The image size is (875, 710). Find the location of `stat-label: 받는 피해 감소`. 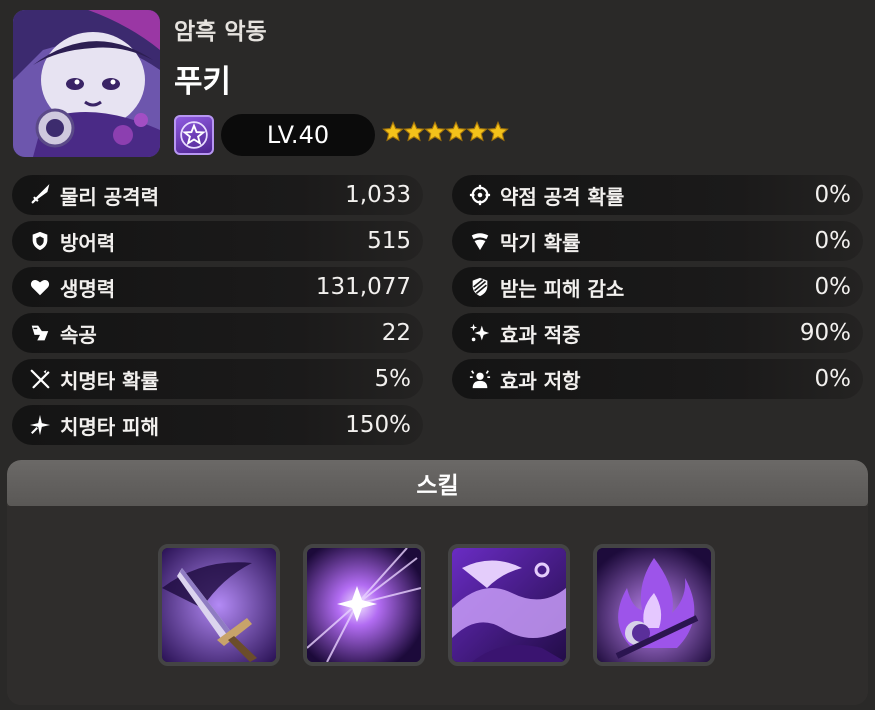

stat-label: 받는 피해 감소 is located at coordinates (562, 288).